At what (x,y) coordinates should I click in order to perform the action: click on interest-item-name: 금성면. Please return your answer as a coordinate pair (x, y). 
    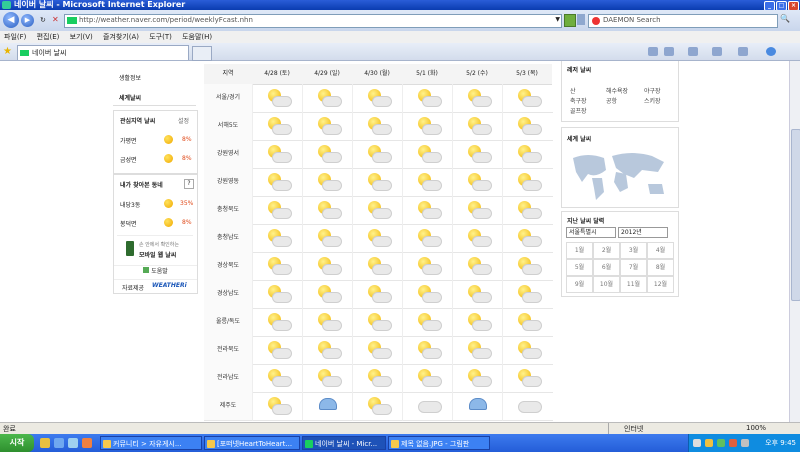
    Looking at the image, I should click on (128, 159).